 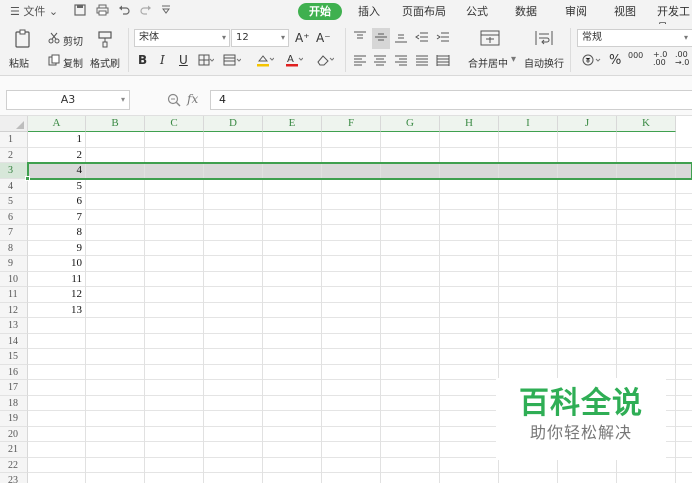 What do you see at coordinates (526, 12) in the screenshot?
I see `tab-data: 数据` at bounding box center [526, 12].